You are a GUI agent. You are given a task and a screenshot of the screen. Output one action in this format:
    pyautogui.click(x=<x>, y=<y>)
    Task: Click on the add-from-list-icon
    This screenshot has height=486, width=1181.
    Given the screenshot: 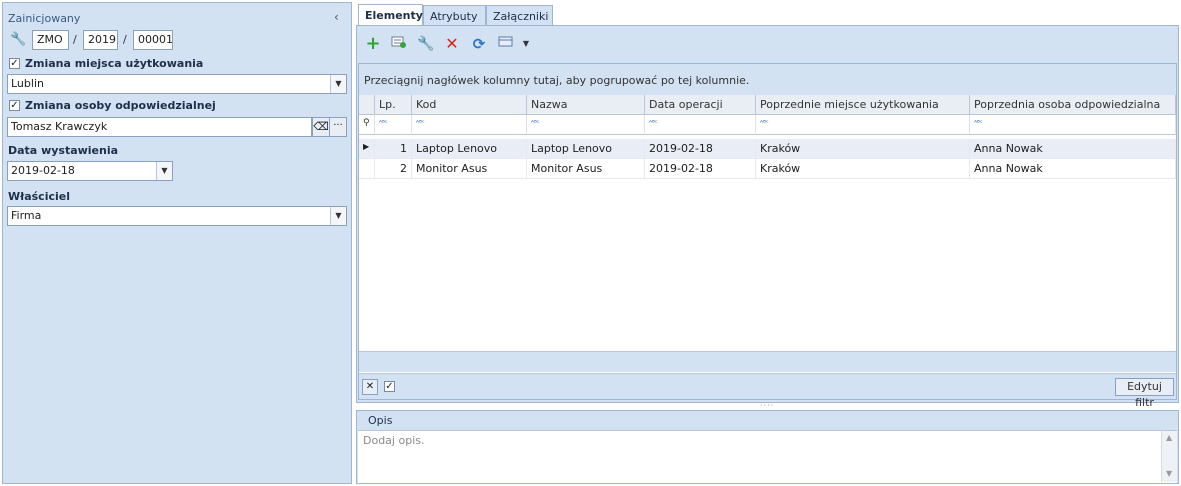 What is the action you would take?
    pyautogui.click(x=399, y=44)
    